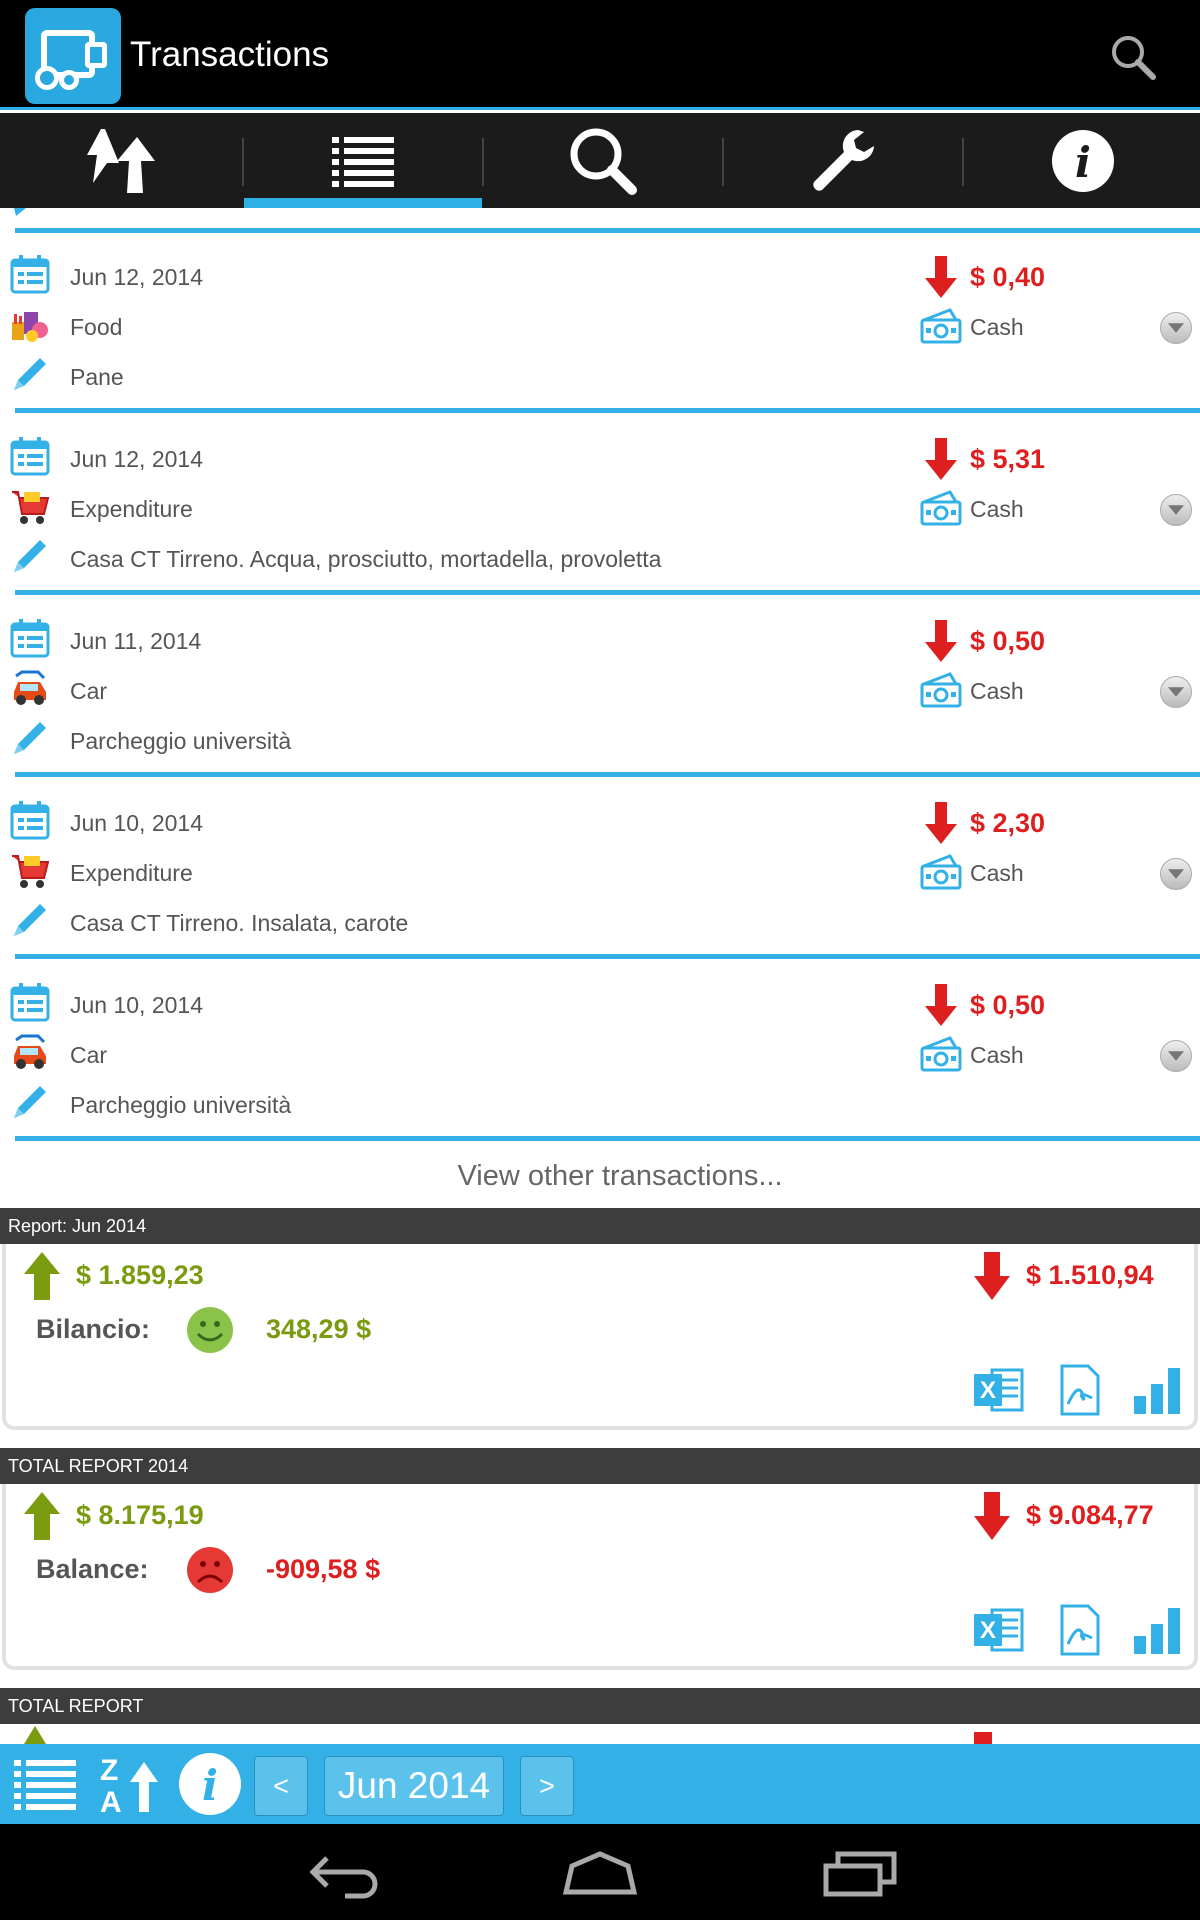 Image resolution: width=1200 pixels, height=1920 pixels. Describe the element at coordinates (230, 54) in the screenshot. I see `page-title: Transactions` at that location.